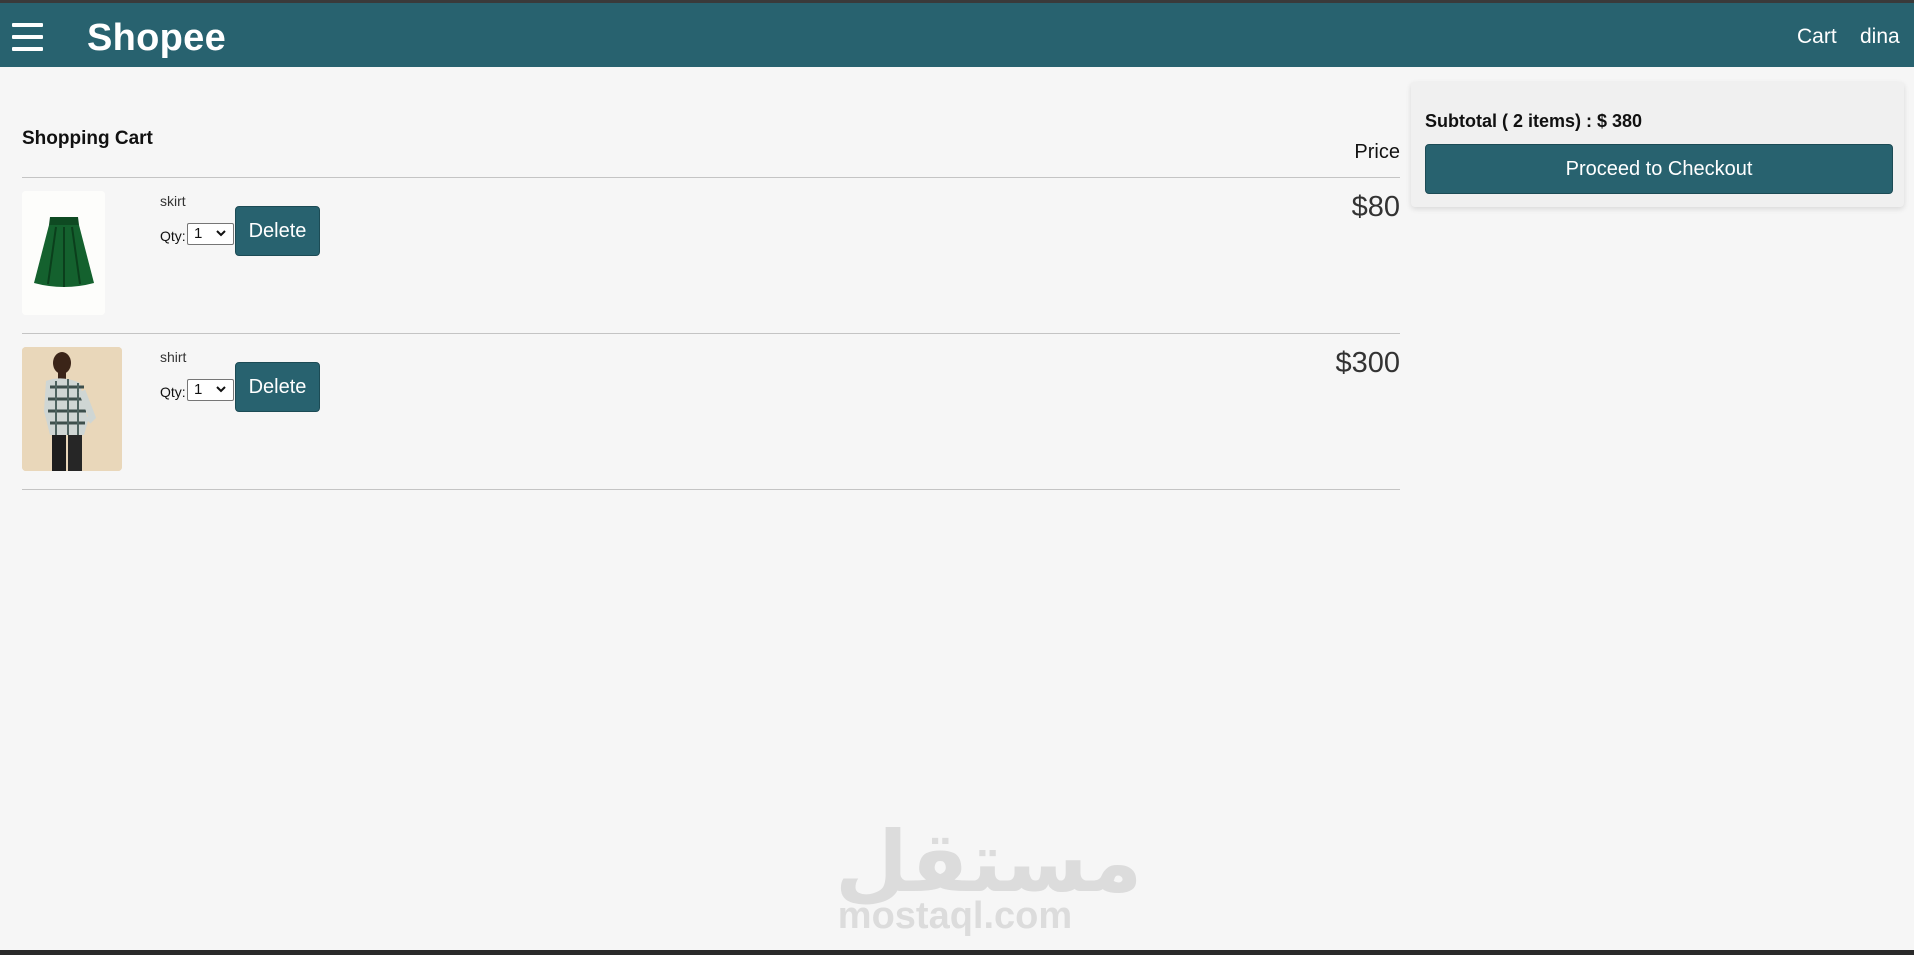 The width and height of the screenshot is (1914, 955). What do you see at coordinates (1367, 363) in the screenshot?
I see `item-price: $300` at bounding box center [1367, 363].